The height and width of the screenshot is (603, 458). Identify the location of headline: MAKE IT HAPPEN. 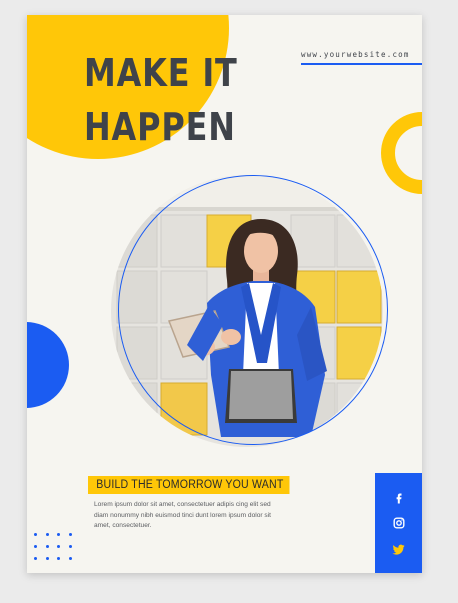
(161, 100).